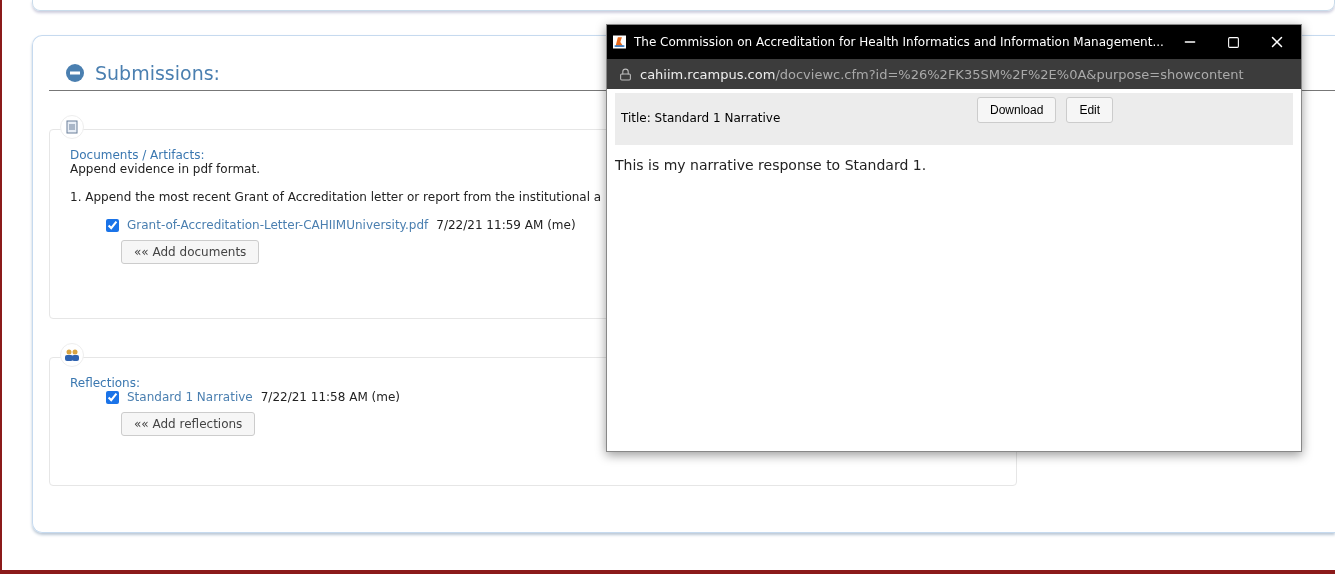 Image resolution: width=1335 pixels, height=574 pixels. I want to click on file-link: Grant-of-Accreditation-Letter-CAHIIMUniversity.pdf, so click(278, 225).